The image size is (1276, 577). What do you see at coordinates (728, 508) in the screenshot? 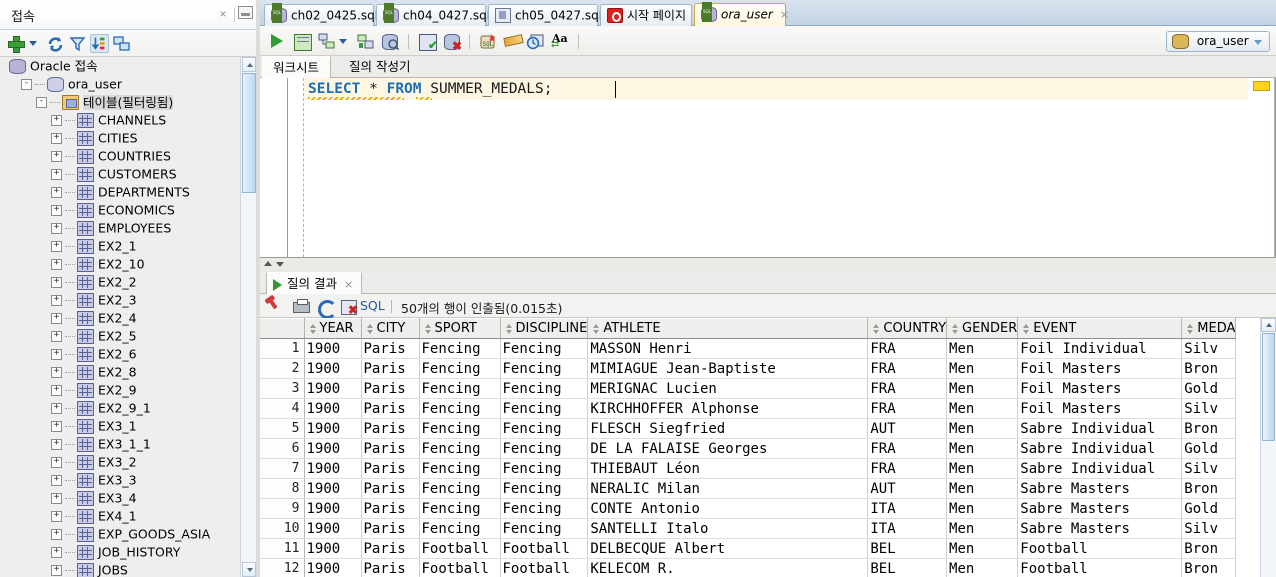
I see `cell-athlete: CONTE Antonio` at bounding box center [728, 508].